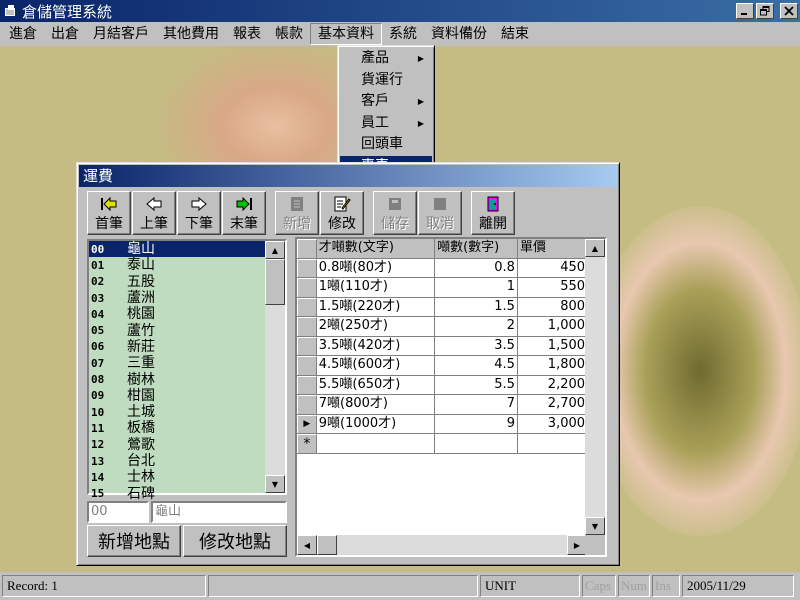 The width and height of the screenshot is (800, 600). I want to click on location-list-item: 06 新莊, so click(187, 347).